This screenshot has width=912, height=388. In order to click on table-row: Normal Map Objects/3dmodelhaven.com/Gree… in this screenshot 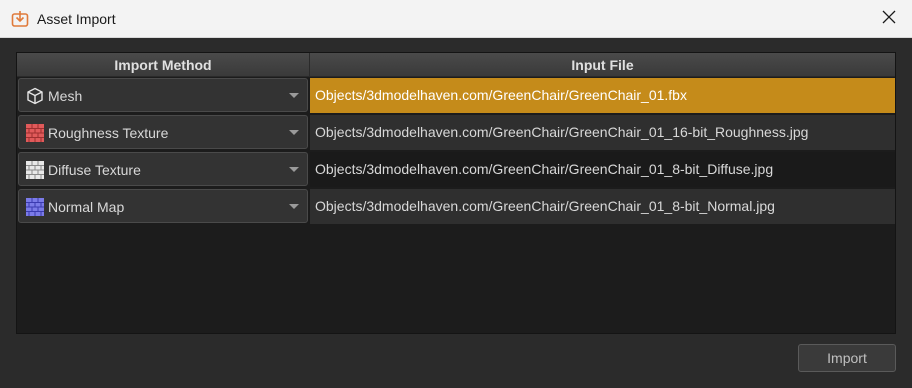, I will do `click(456, 206)`.